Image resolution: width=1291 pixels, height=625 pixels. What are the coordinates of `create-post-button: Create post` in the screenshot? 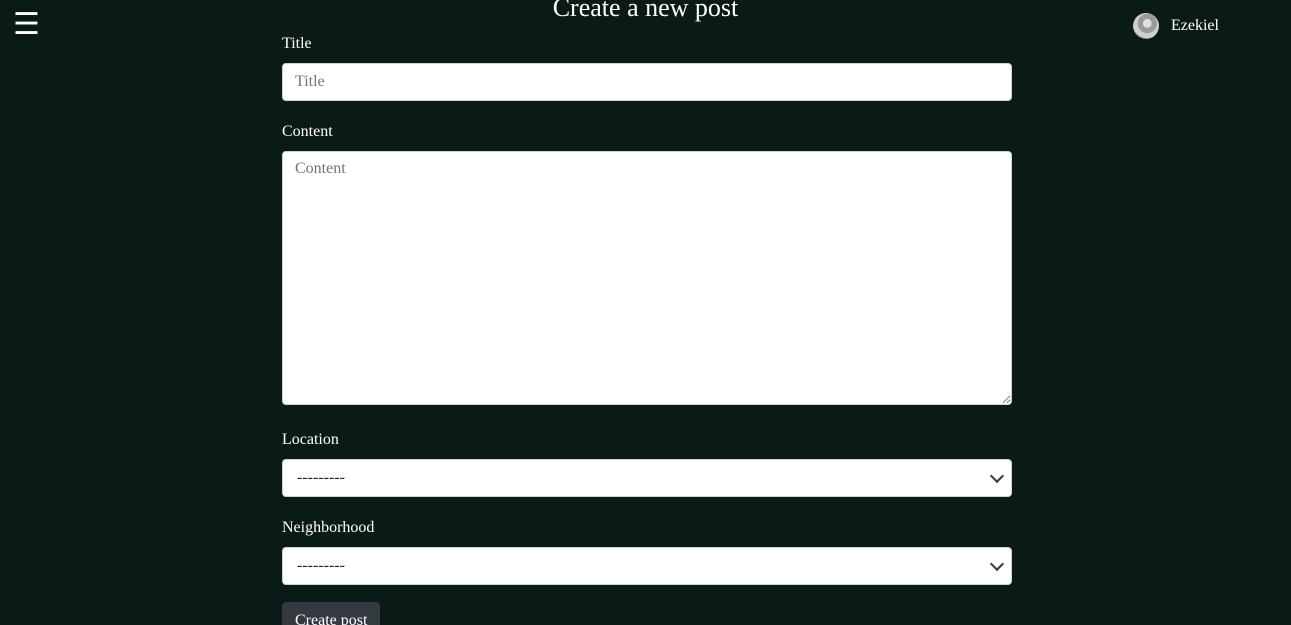 It's located at (331, 613).